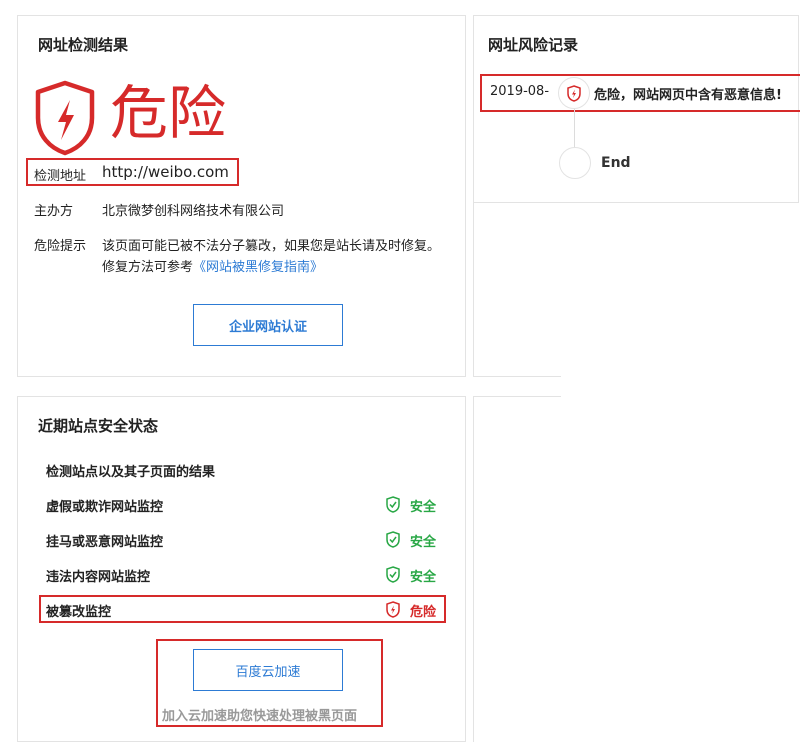 The height and width of the screenshot is (752, 800). What do you see at coordinates (636, 109) in the screenshot?
I see `risk-history-panel: 网址风险记录 2019-08- 危险，网站网页中含有恶意信息! End` at bounding box center [636, 109].